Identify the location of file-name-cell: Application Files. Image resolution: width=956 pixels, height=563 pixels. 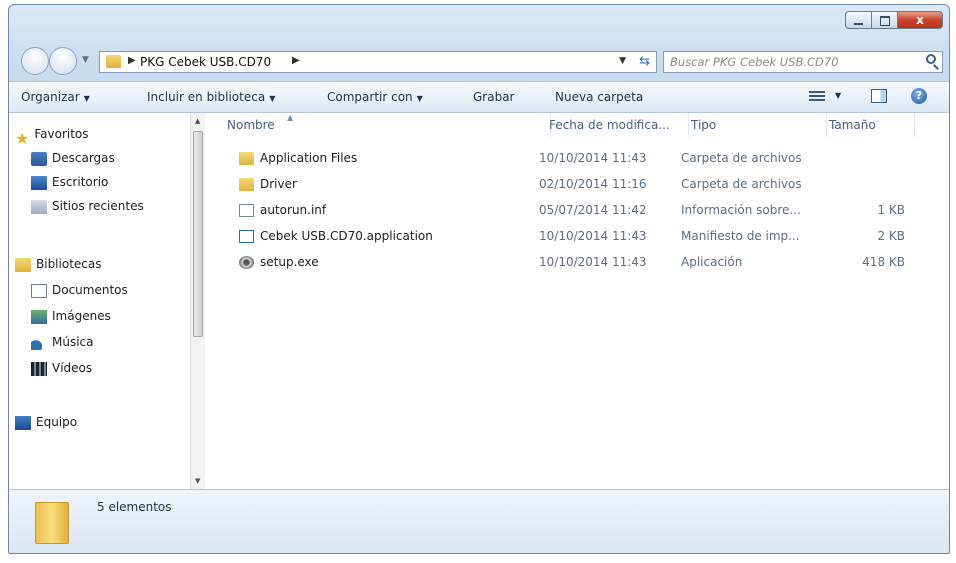
(298, 158).